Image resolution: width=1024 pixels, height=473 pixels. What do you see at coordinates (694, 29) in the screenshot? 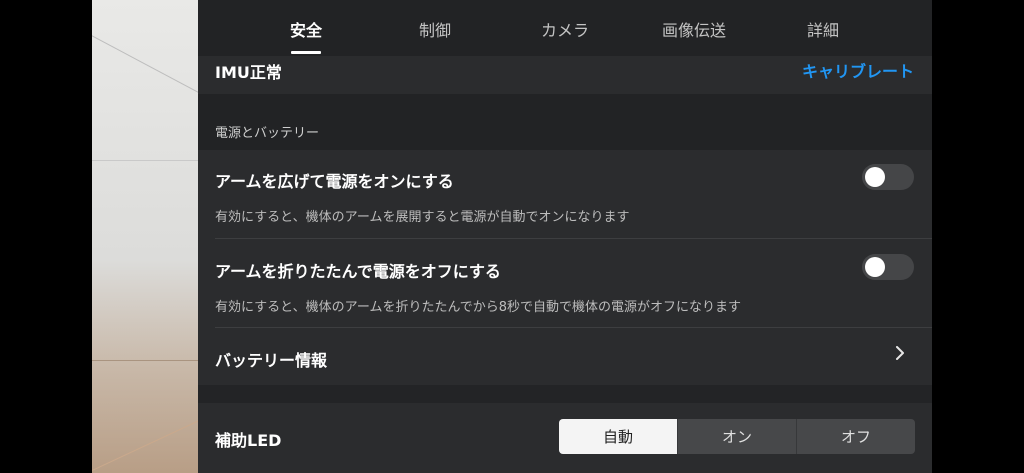
I see `tab-transmission: 画像伝送` at bounding box center [694, 29].